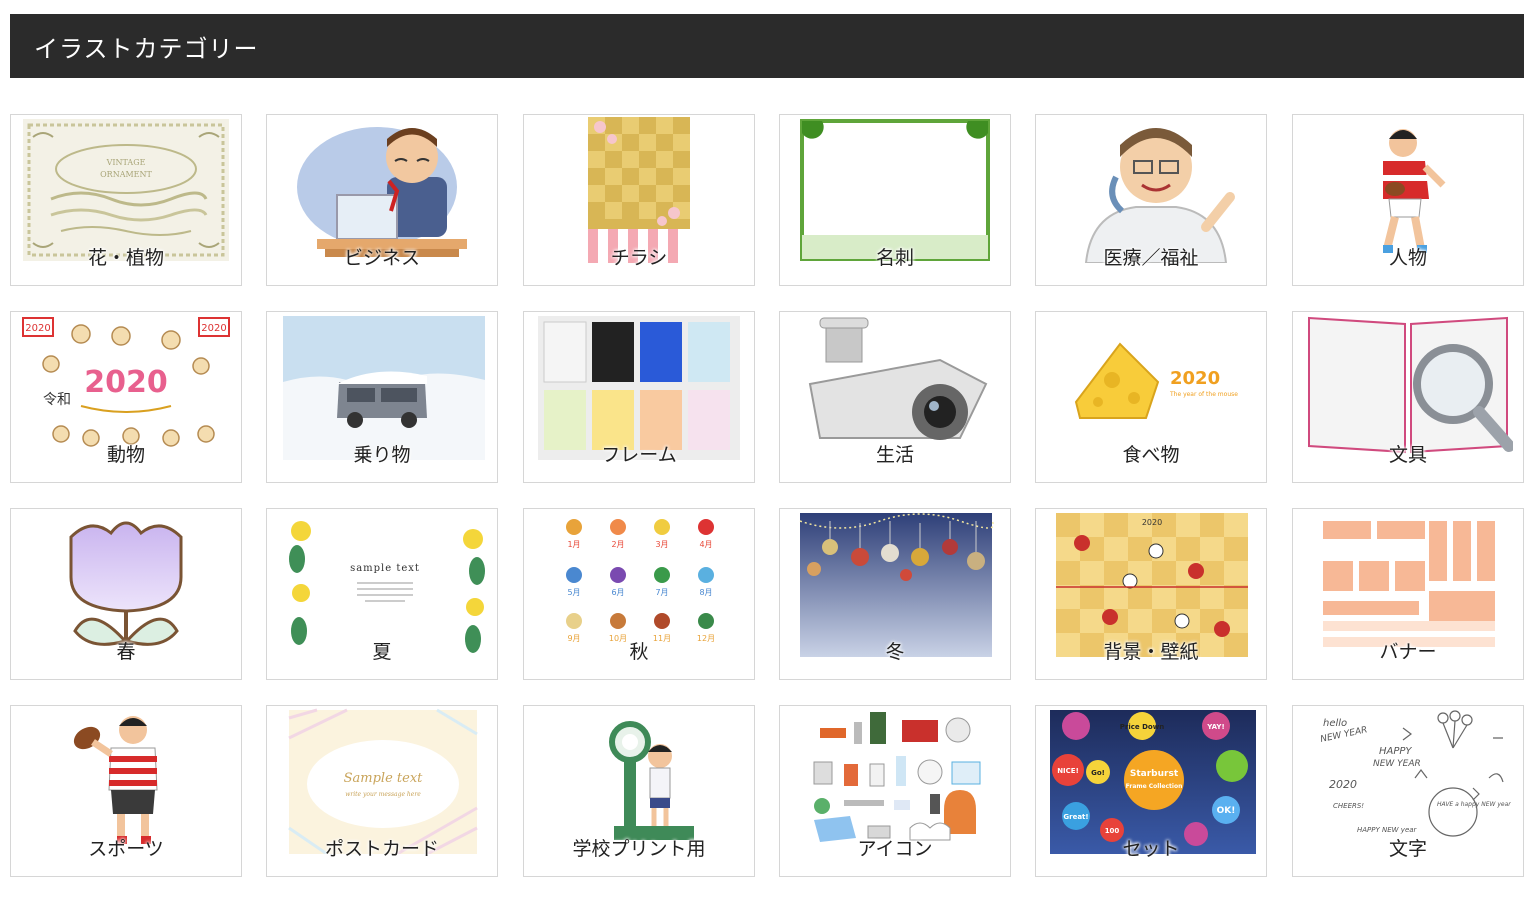  What do you see at coordinates (384, 778) in the screenshot?
I see `postcard-main-text: Sample text` at bounding box center [384, 778].